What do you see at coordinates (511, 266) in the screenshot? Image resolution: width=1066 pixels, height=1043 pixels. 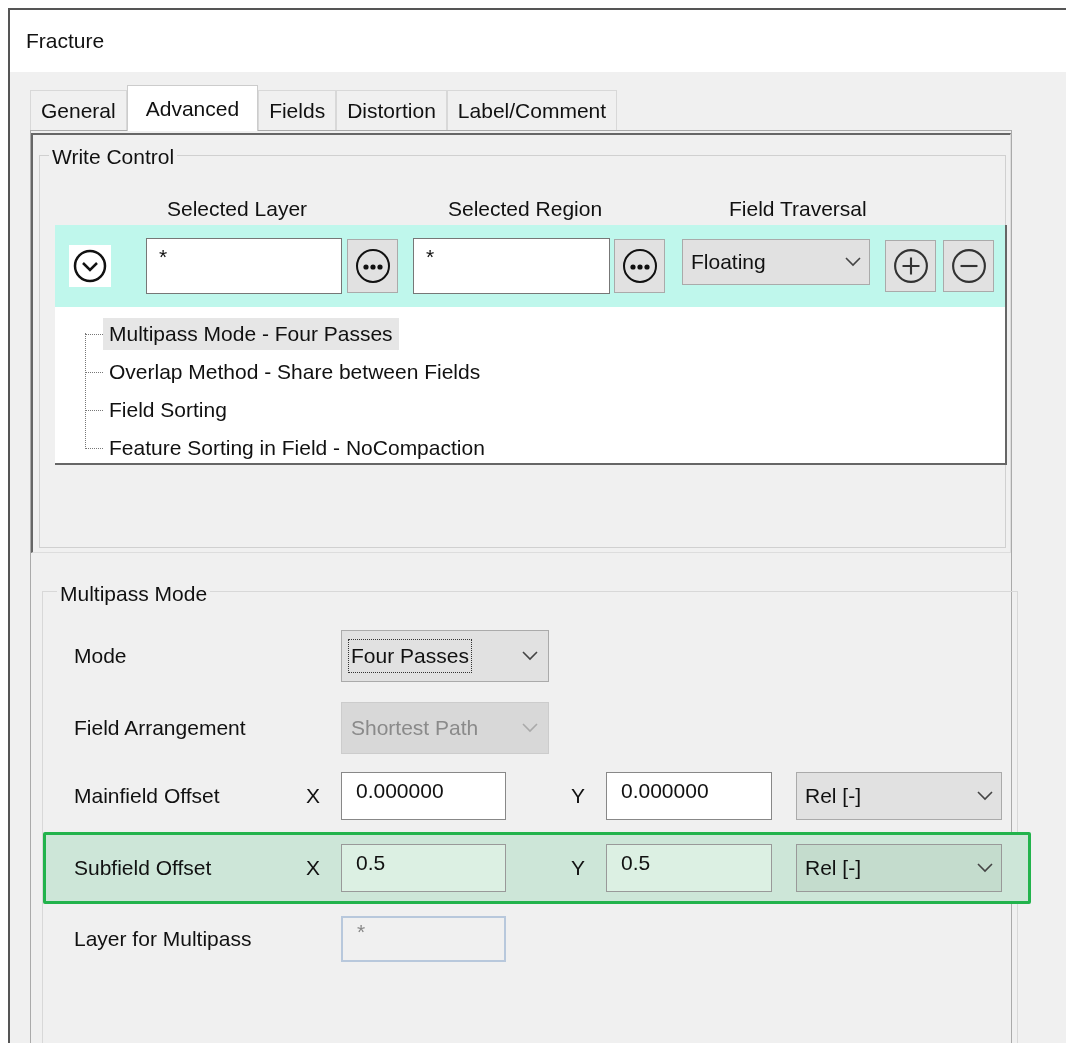 I see `region-field: *` at bounding box center [511, 266].